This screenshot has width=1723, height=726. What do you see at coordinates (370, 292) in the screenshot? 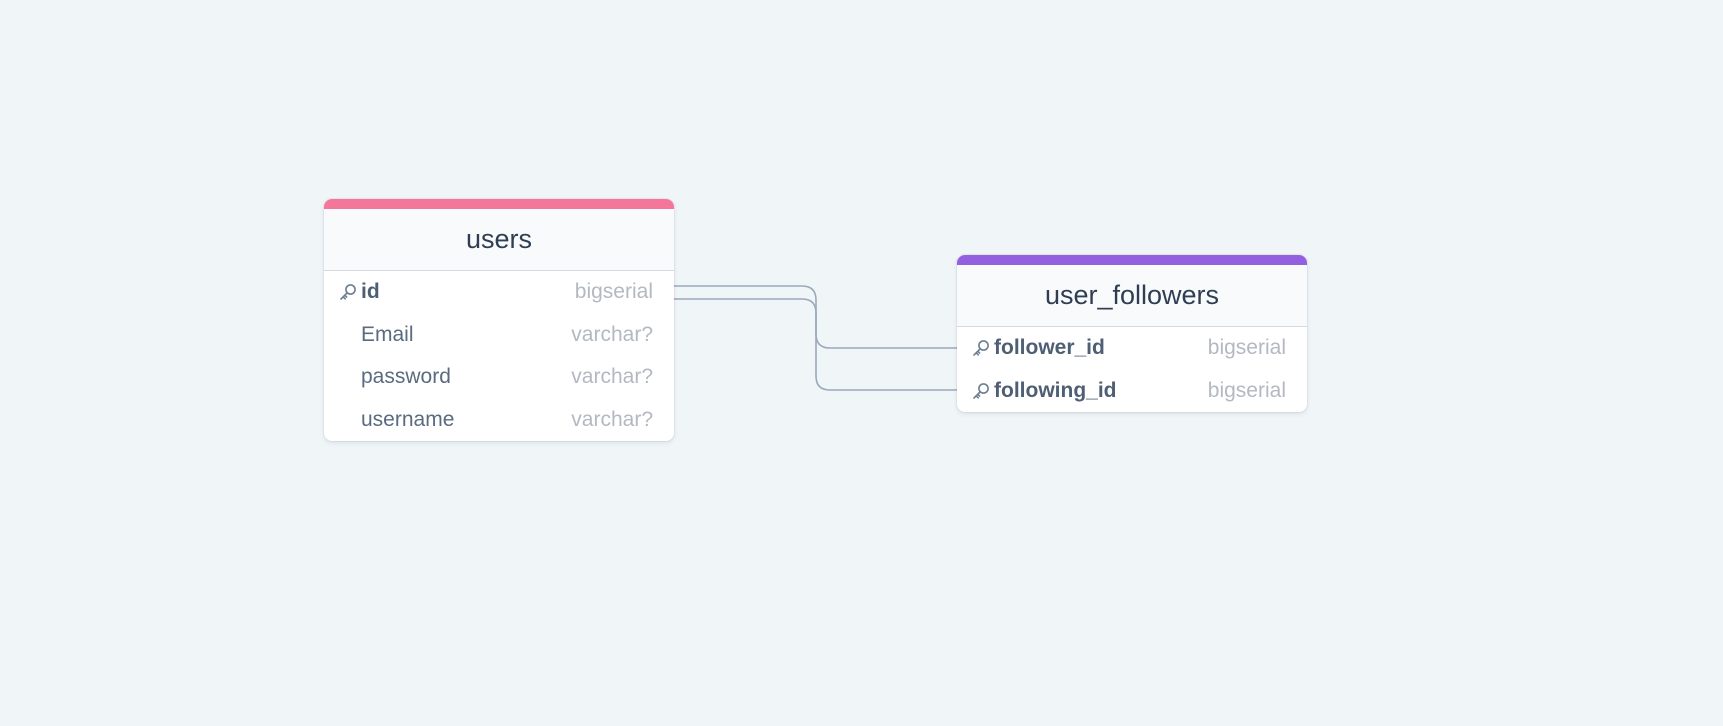
I see `column-name: id` at bounding box center [370, 292].